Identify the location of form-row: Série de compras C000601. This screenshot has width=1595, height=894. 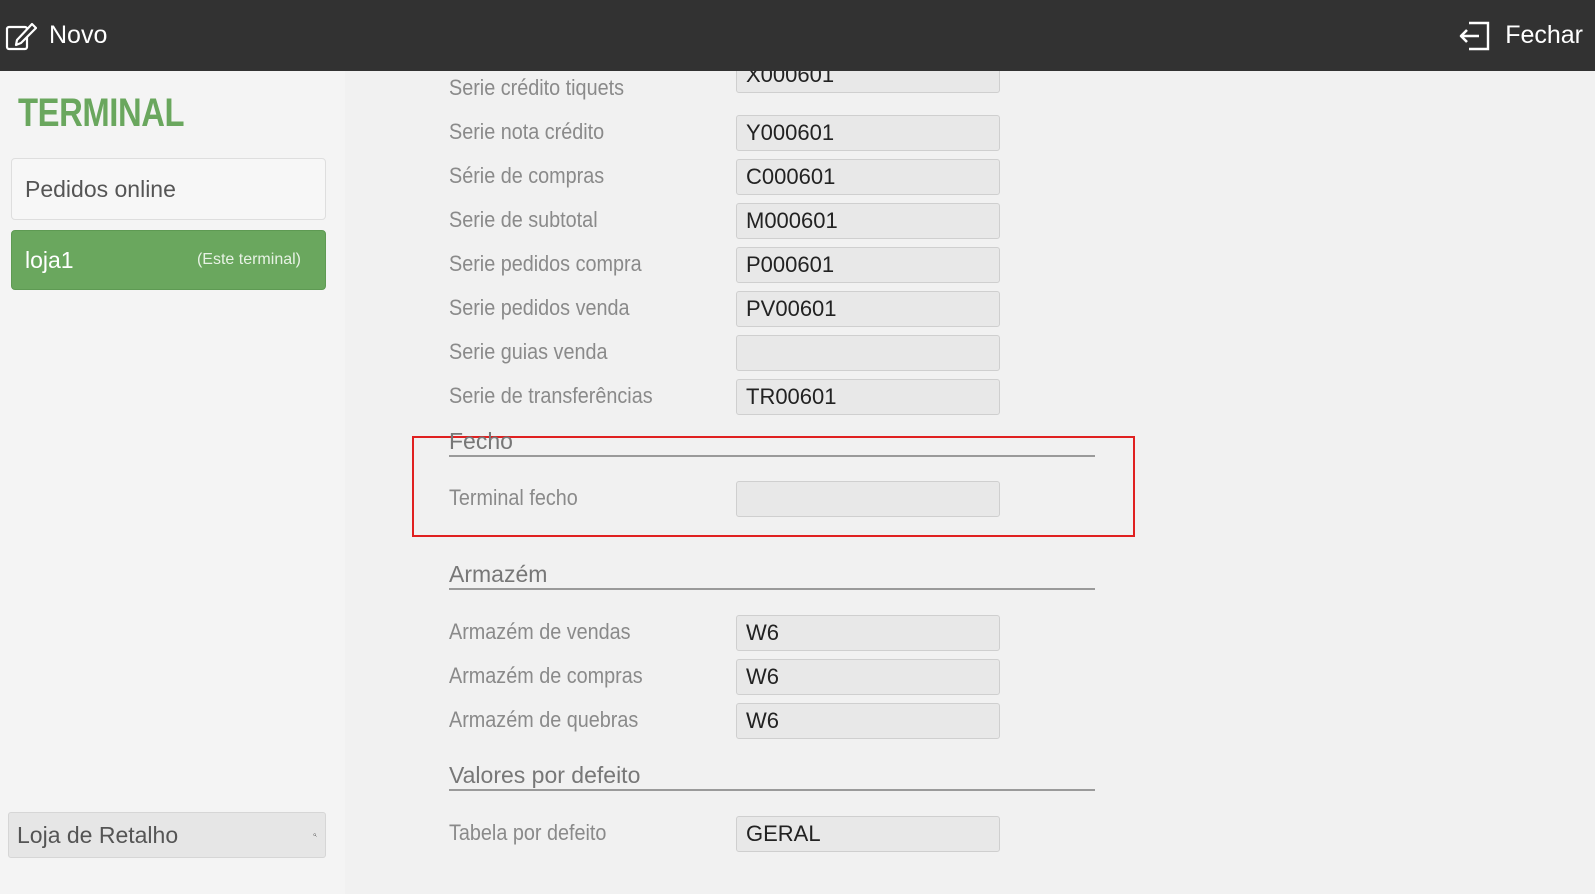
(899, 177).